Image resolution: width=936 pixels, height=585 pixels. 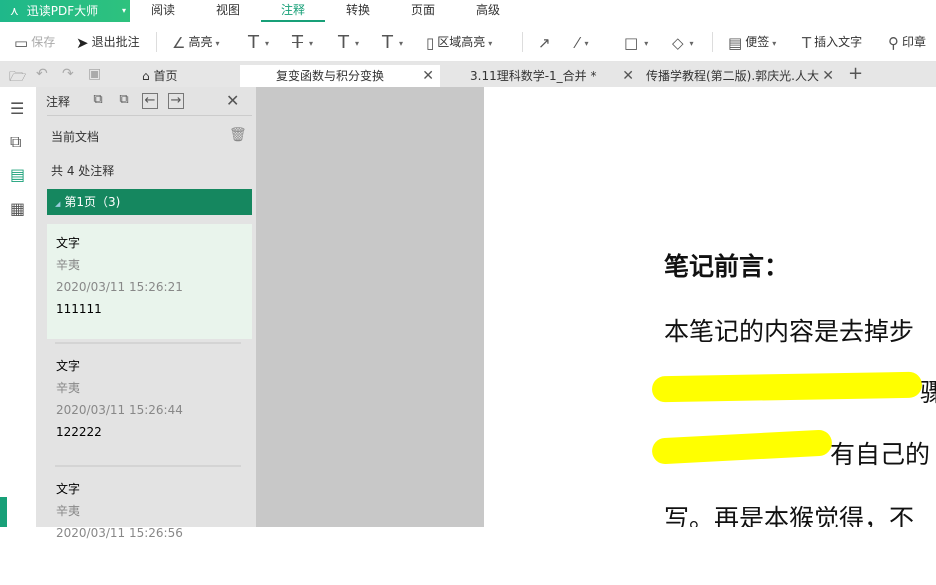 What do you see at coordinates (14, 11) in the screenshot?
I see `app-logo-icon: ⋏` at bounding box center [14, 11].